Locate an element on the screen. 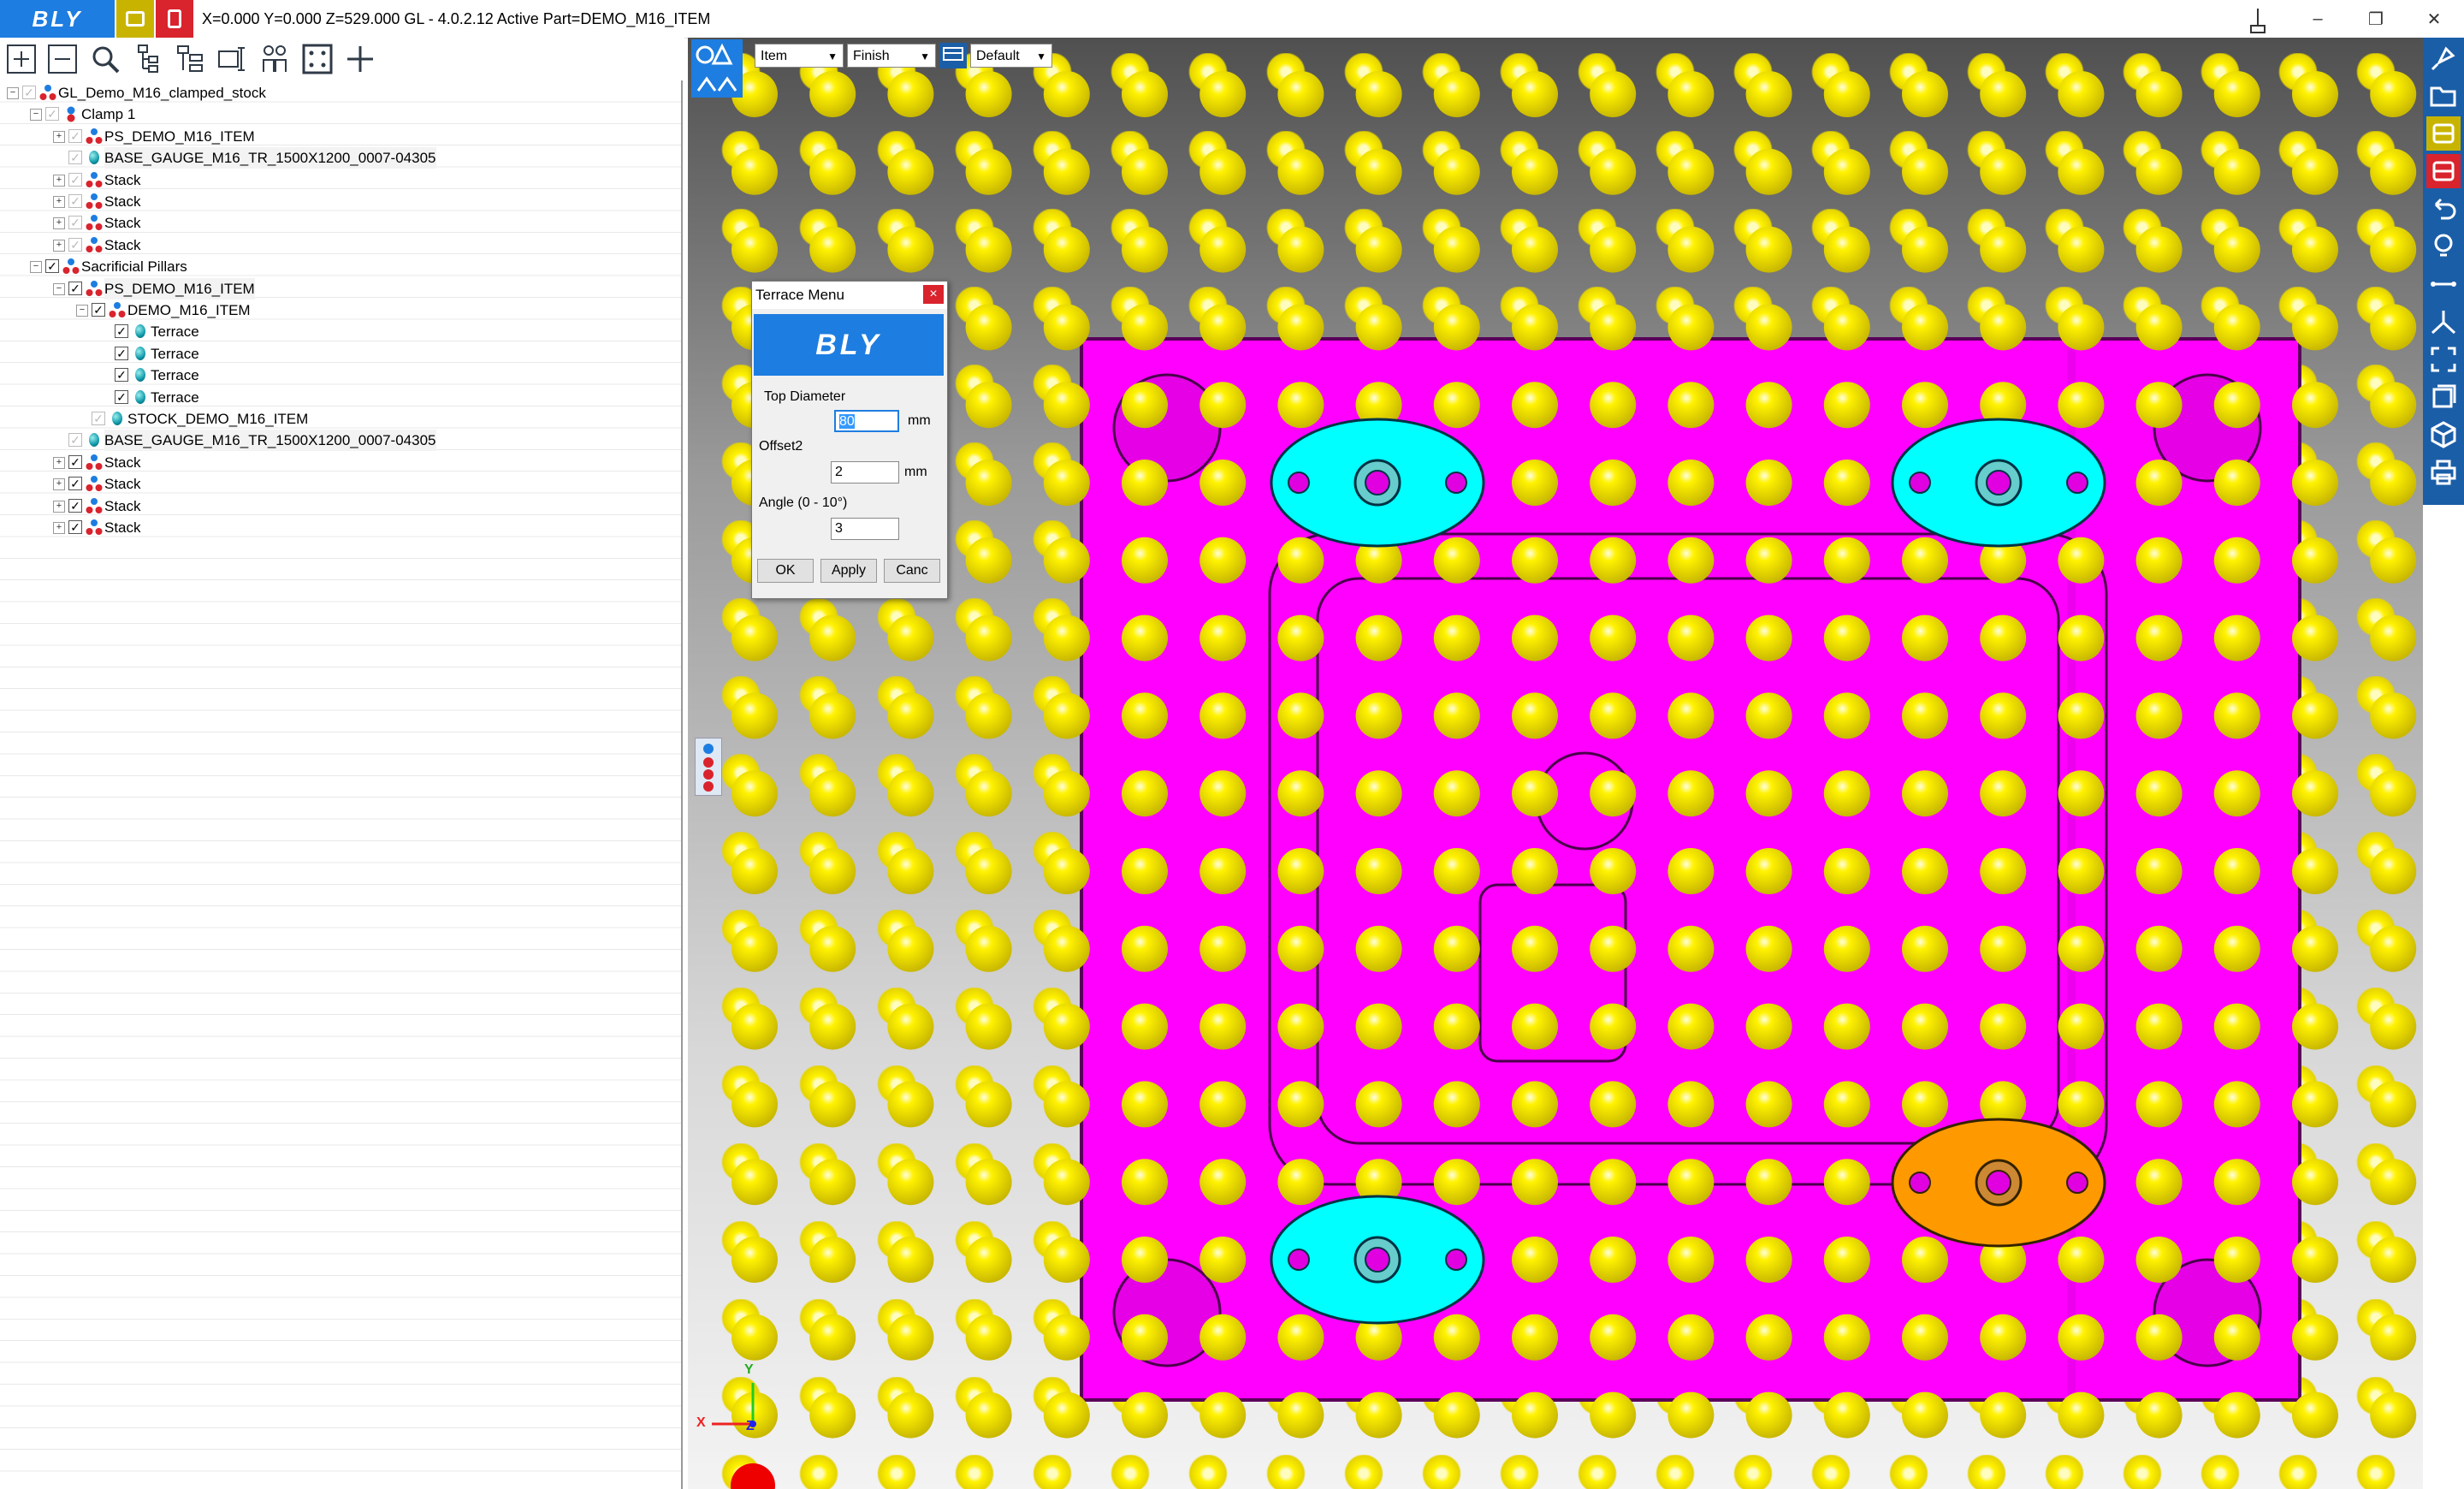 The width and height of the screenshot is (2464, 1489). pin-window-icon is located at coordinates (2258, 21).